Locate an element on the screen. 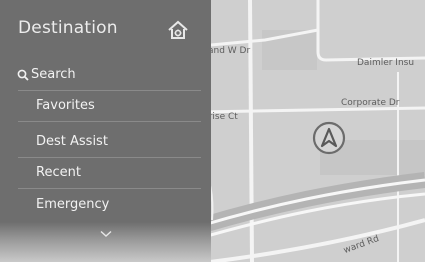 The height and width of the screenshot is (262, 425). search-icon is located at coordinates (23, 75).